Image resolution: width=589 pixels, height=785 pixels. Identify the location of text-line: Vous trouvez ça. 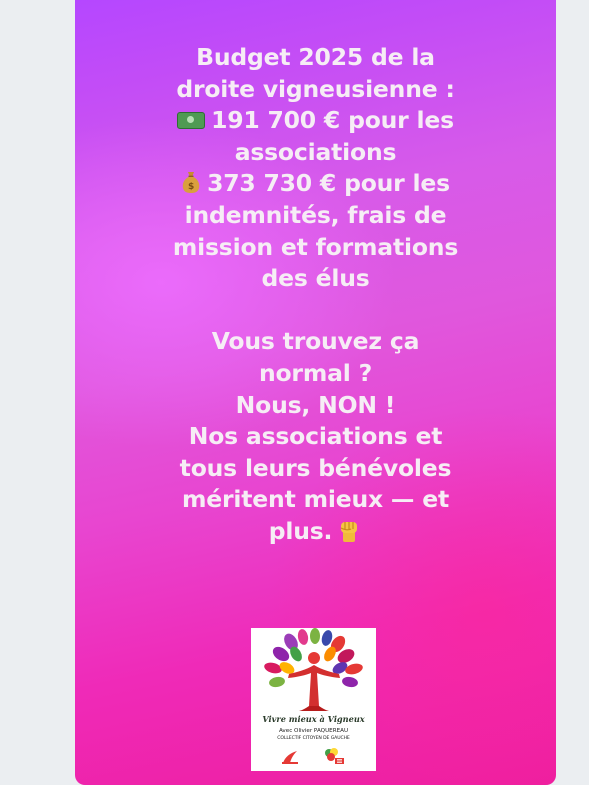
(315, 341).